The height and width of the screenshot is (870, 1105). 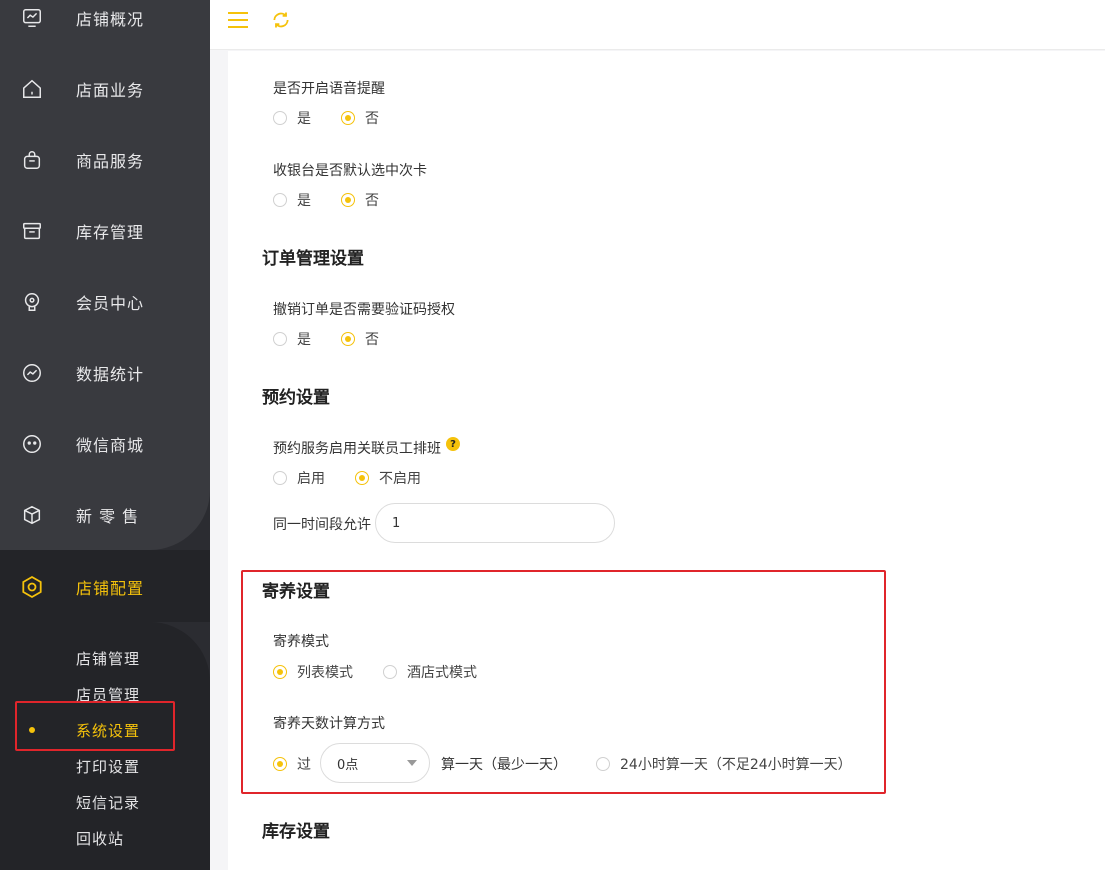 I want to click on sidebar-item-label: 微信商城, so click(x=110, y=445).